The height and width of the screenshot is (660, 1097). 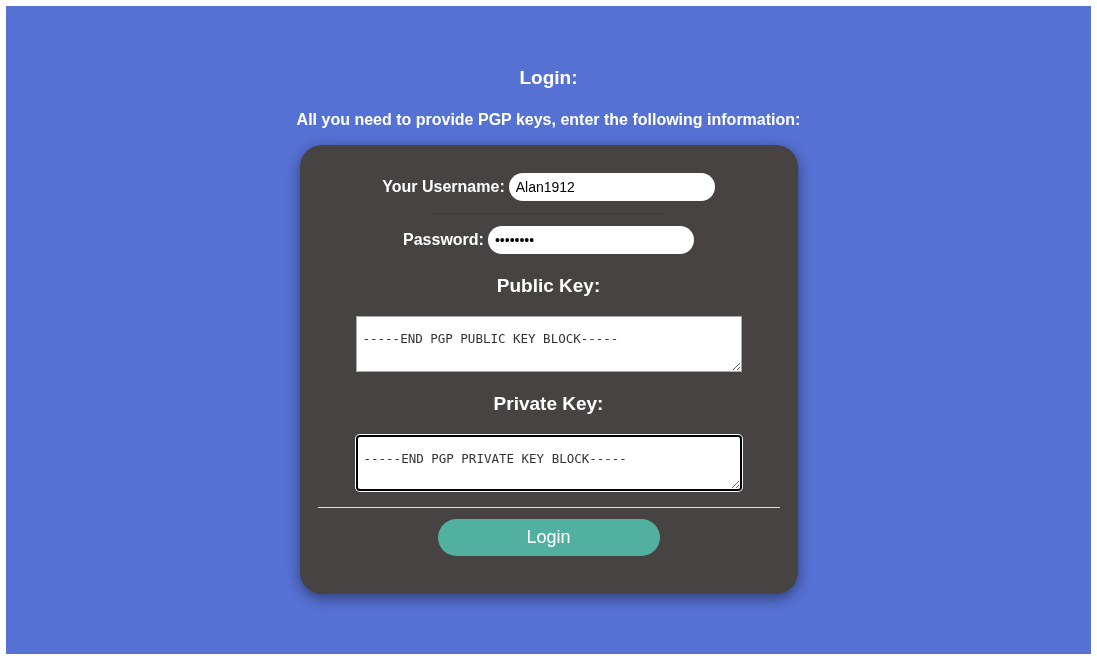 What do you see at coordinates (548, 344) in the screenshot?
I see `public-key-field: -----END PGP PUBLIC KEY BLOCK-----` at bounding box center [548, 344].